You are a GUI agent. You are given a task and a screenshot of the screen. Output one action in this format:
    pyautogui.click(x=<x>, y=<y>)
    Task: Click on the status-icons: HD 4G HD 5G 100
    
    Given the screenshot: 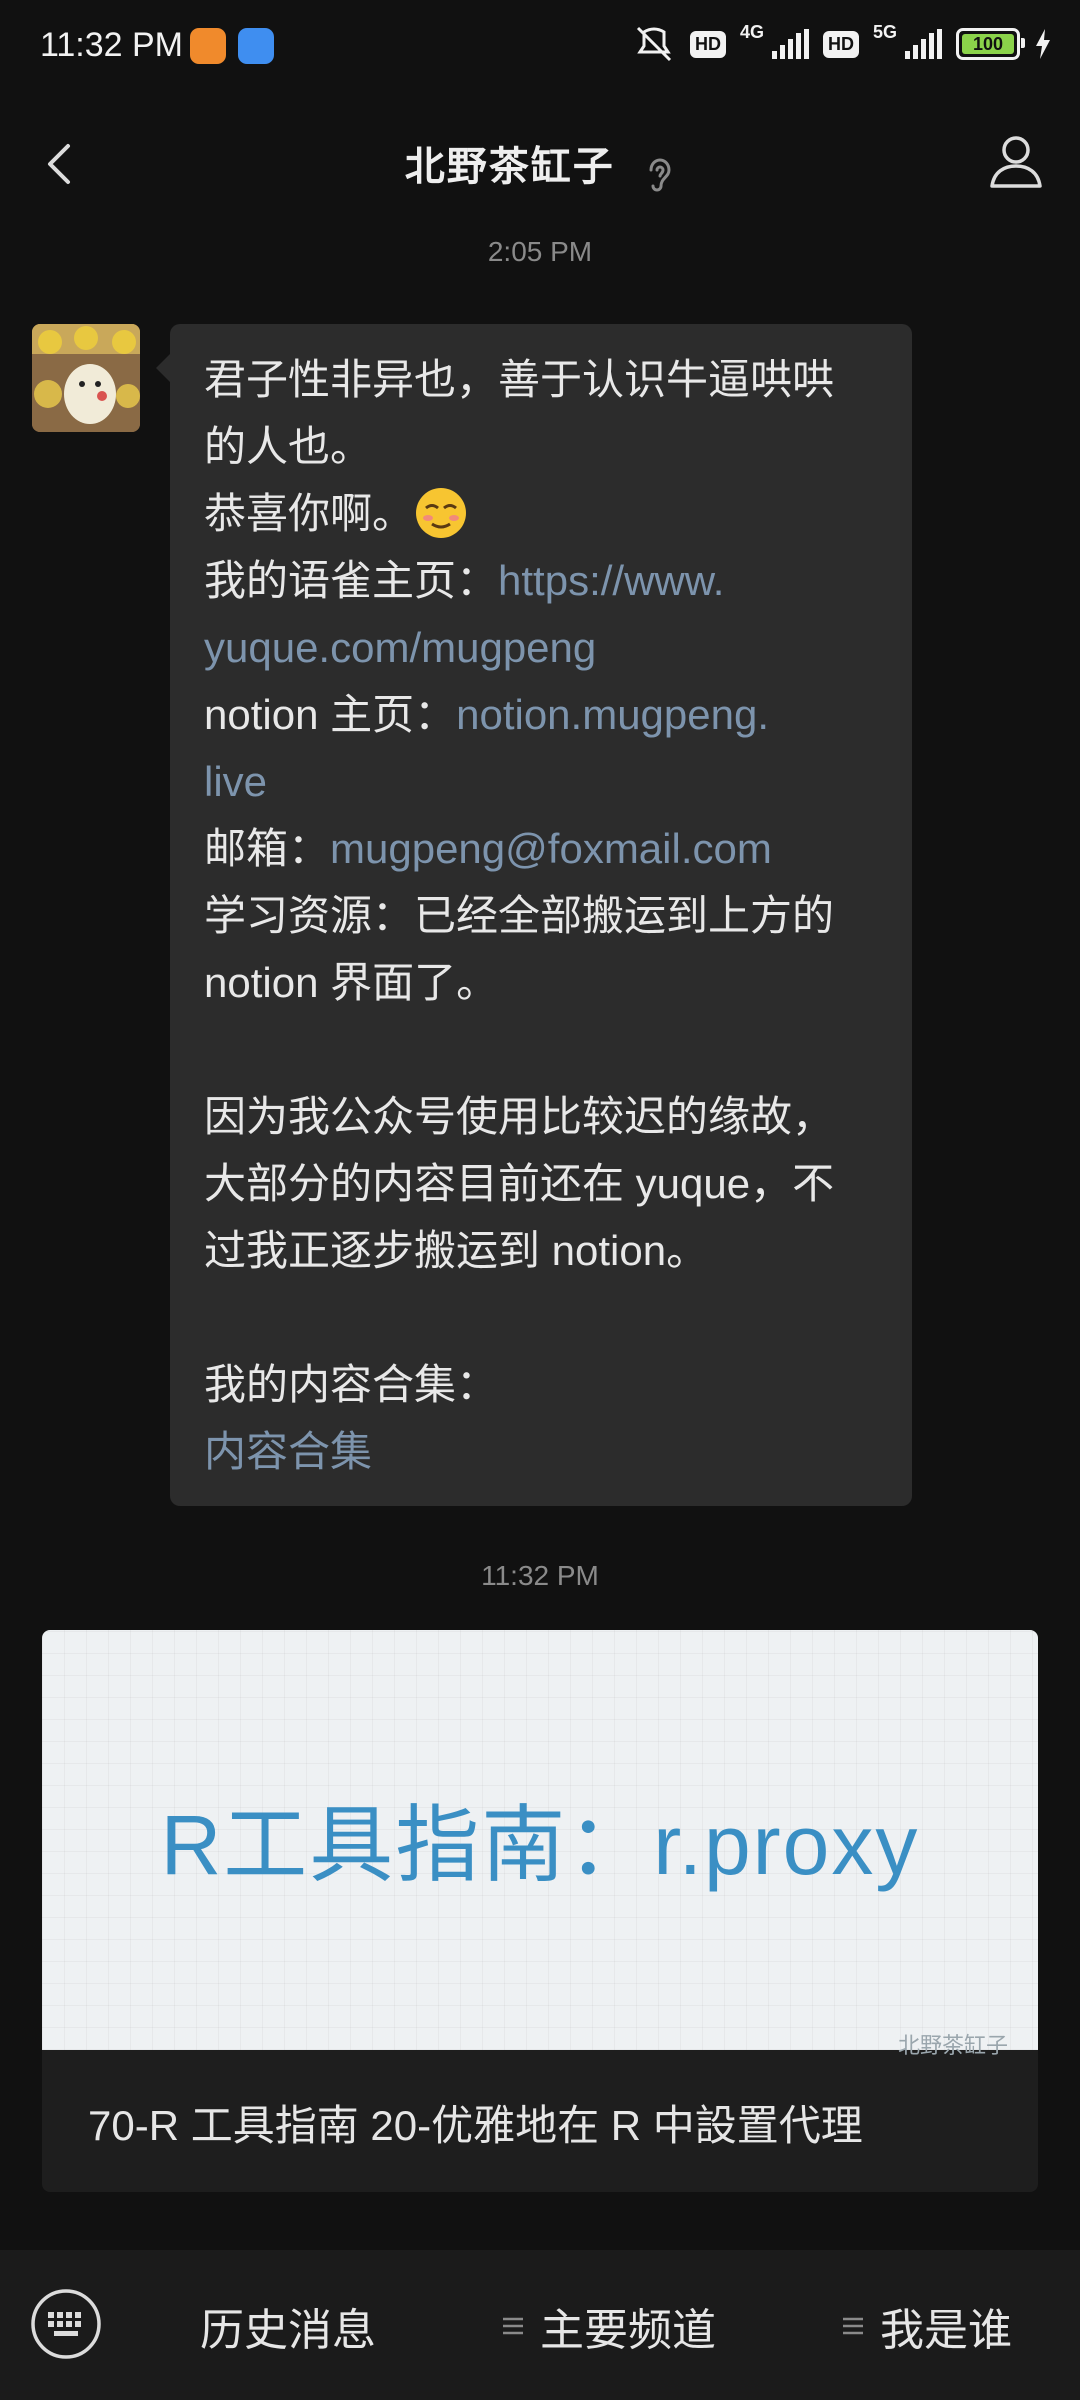 What is the action you would take?
    pyautogui.click(x=842, y=42)
    